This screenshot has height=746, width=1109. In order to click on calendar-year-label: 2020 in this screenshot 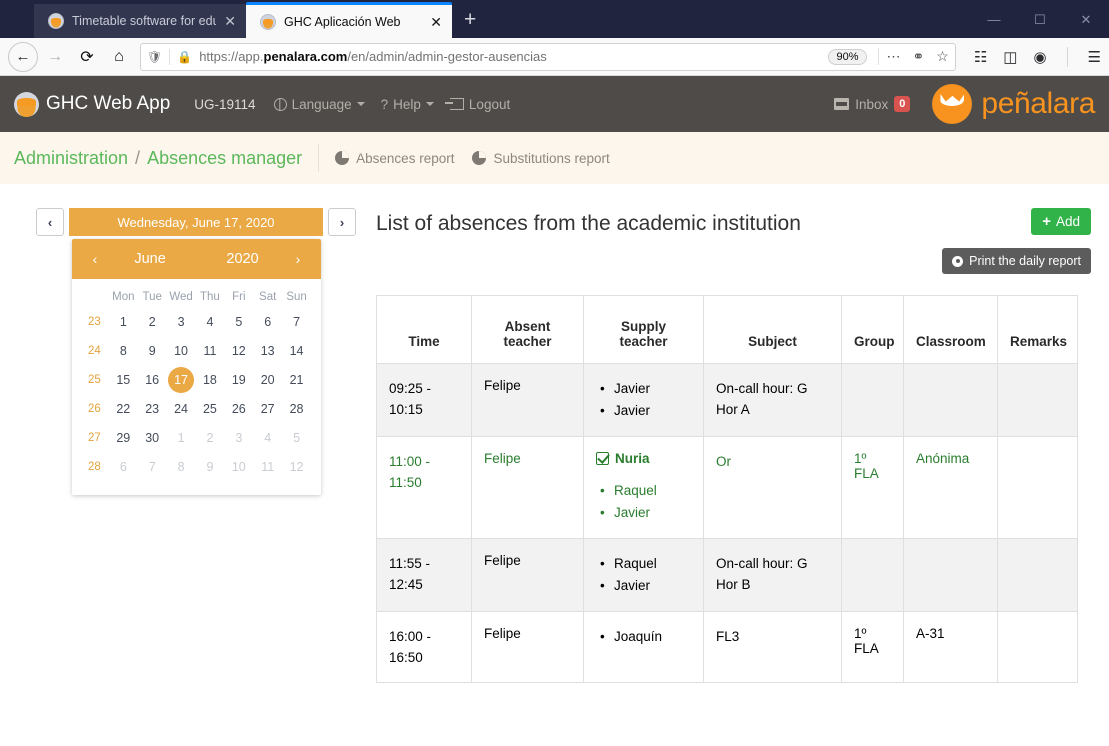, I will do `click(242, 259)`.